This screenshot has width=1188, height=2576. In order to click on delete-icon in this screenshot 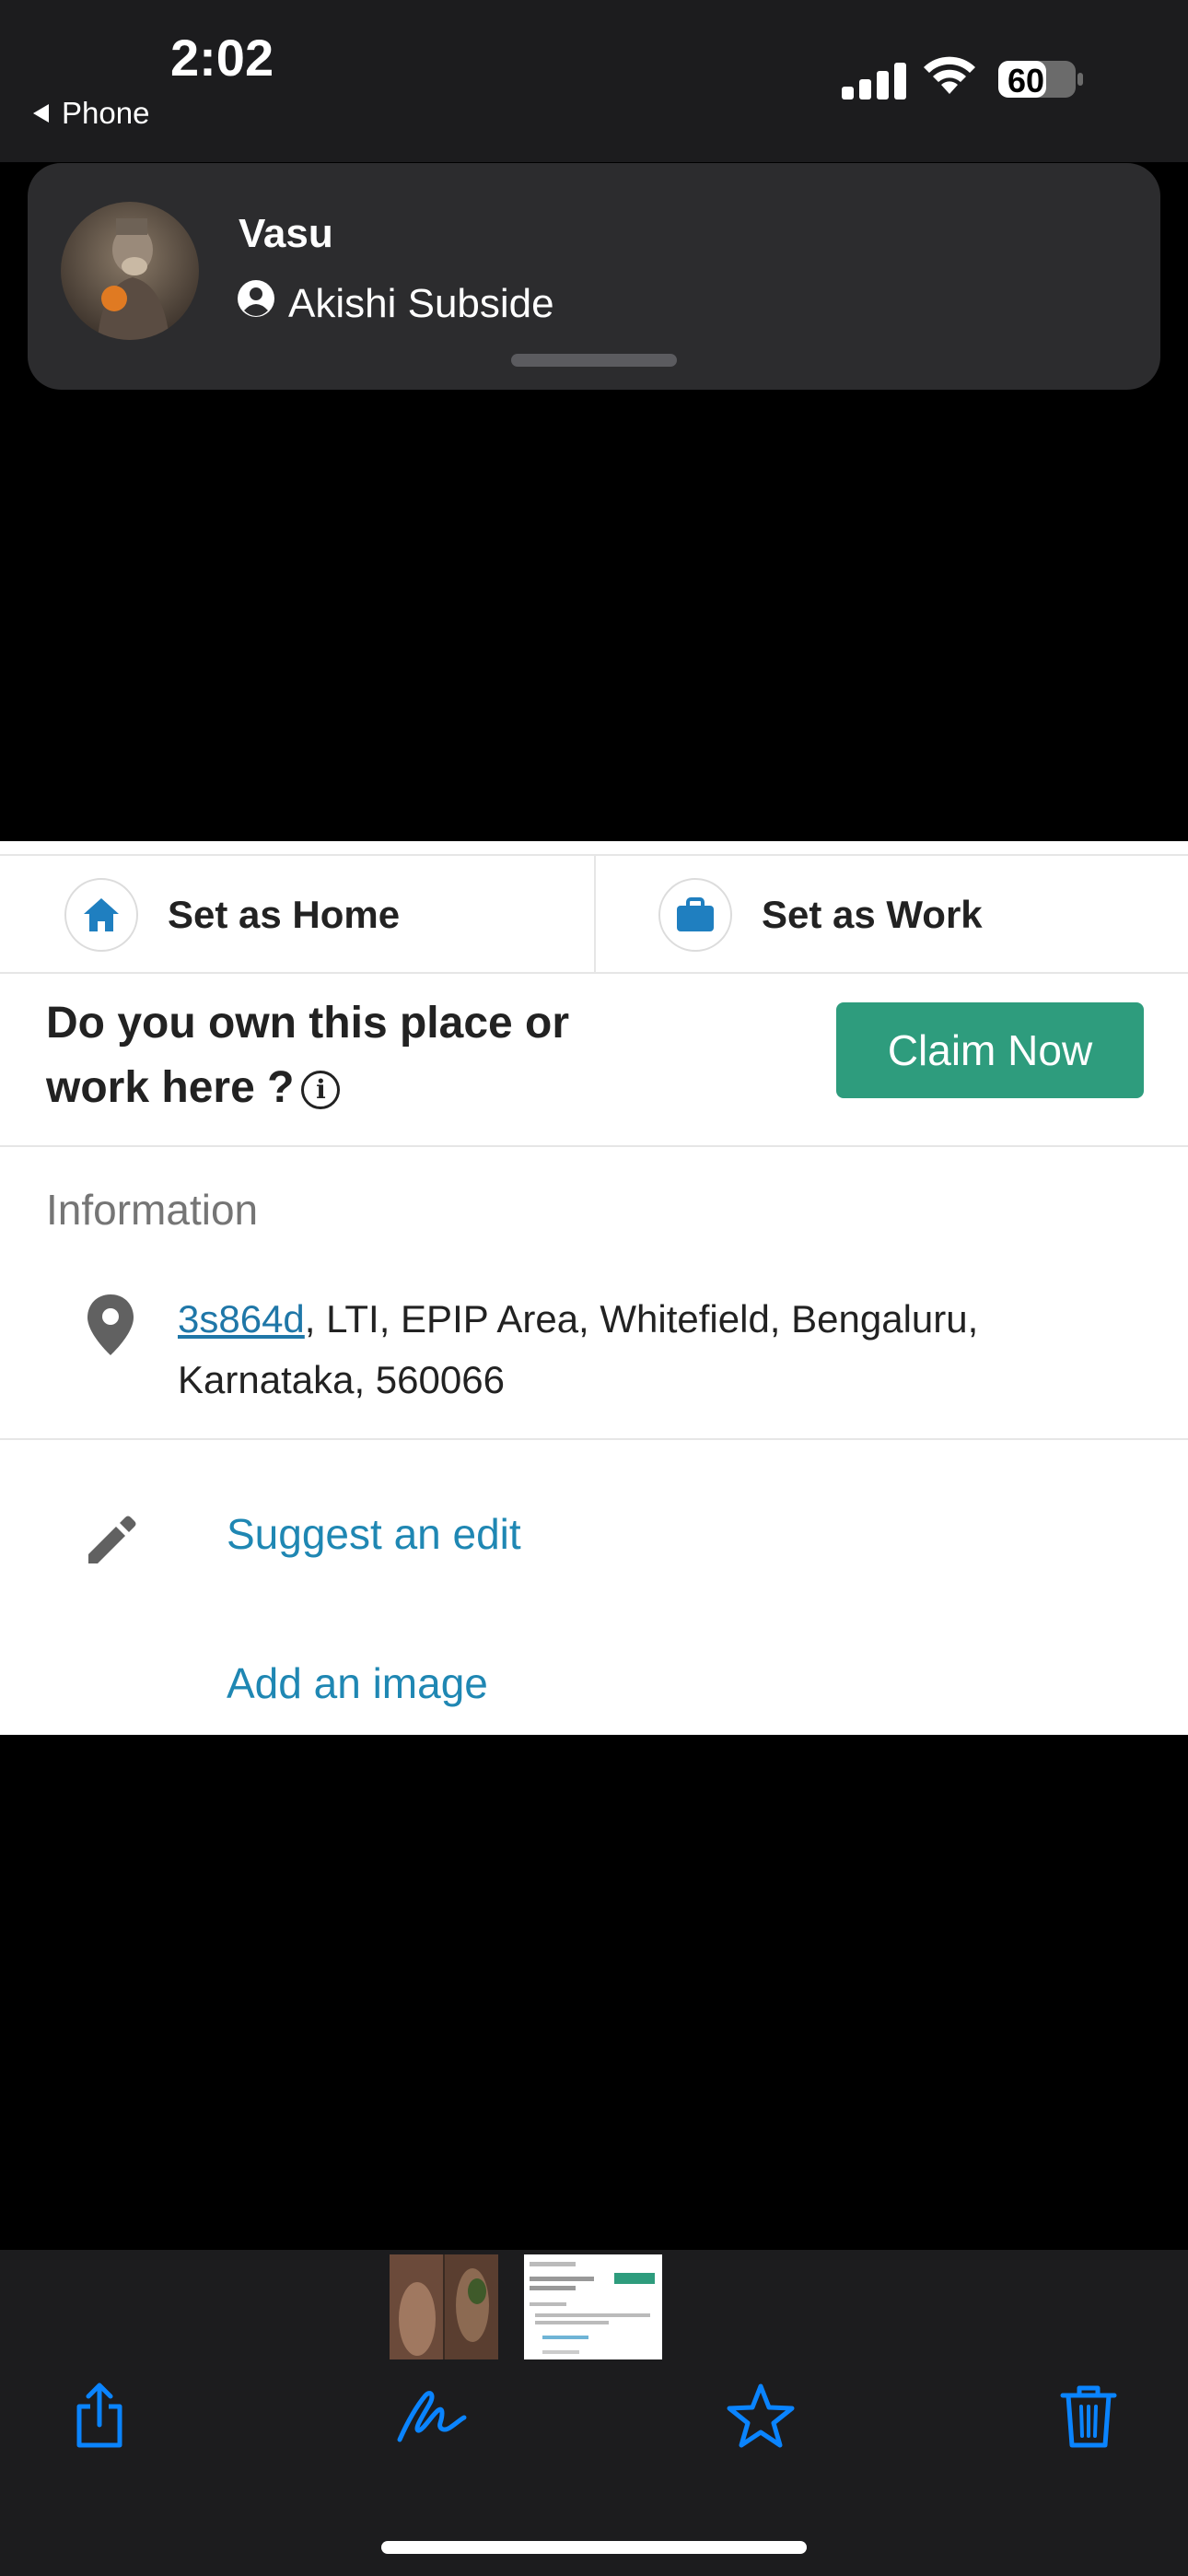, I will do `click(1088, 2416)`.